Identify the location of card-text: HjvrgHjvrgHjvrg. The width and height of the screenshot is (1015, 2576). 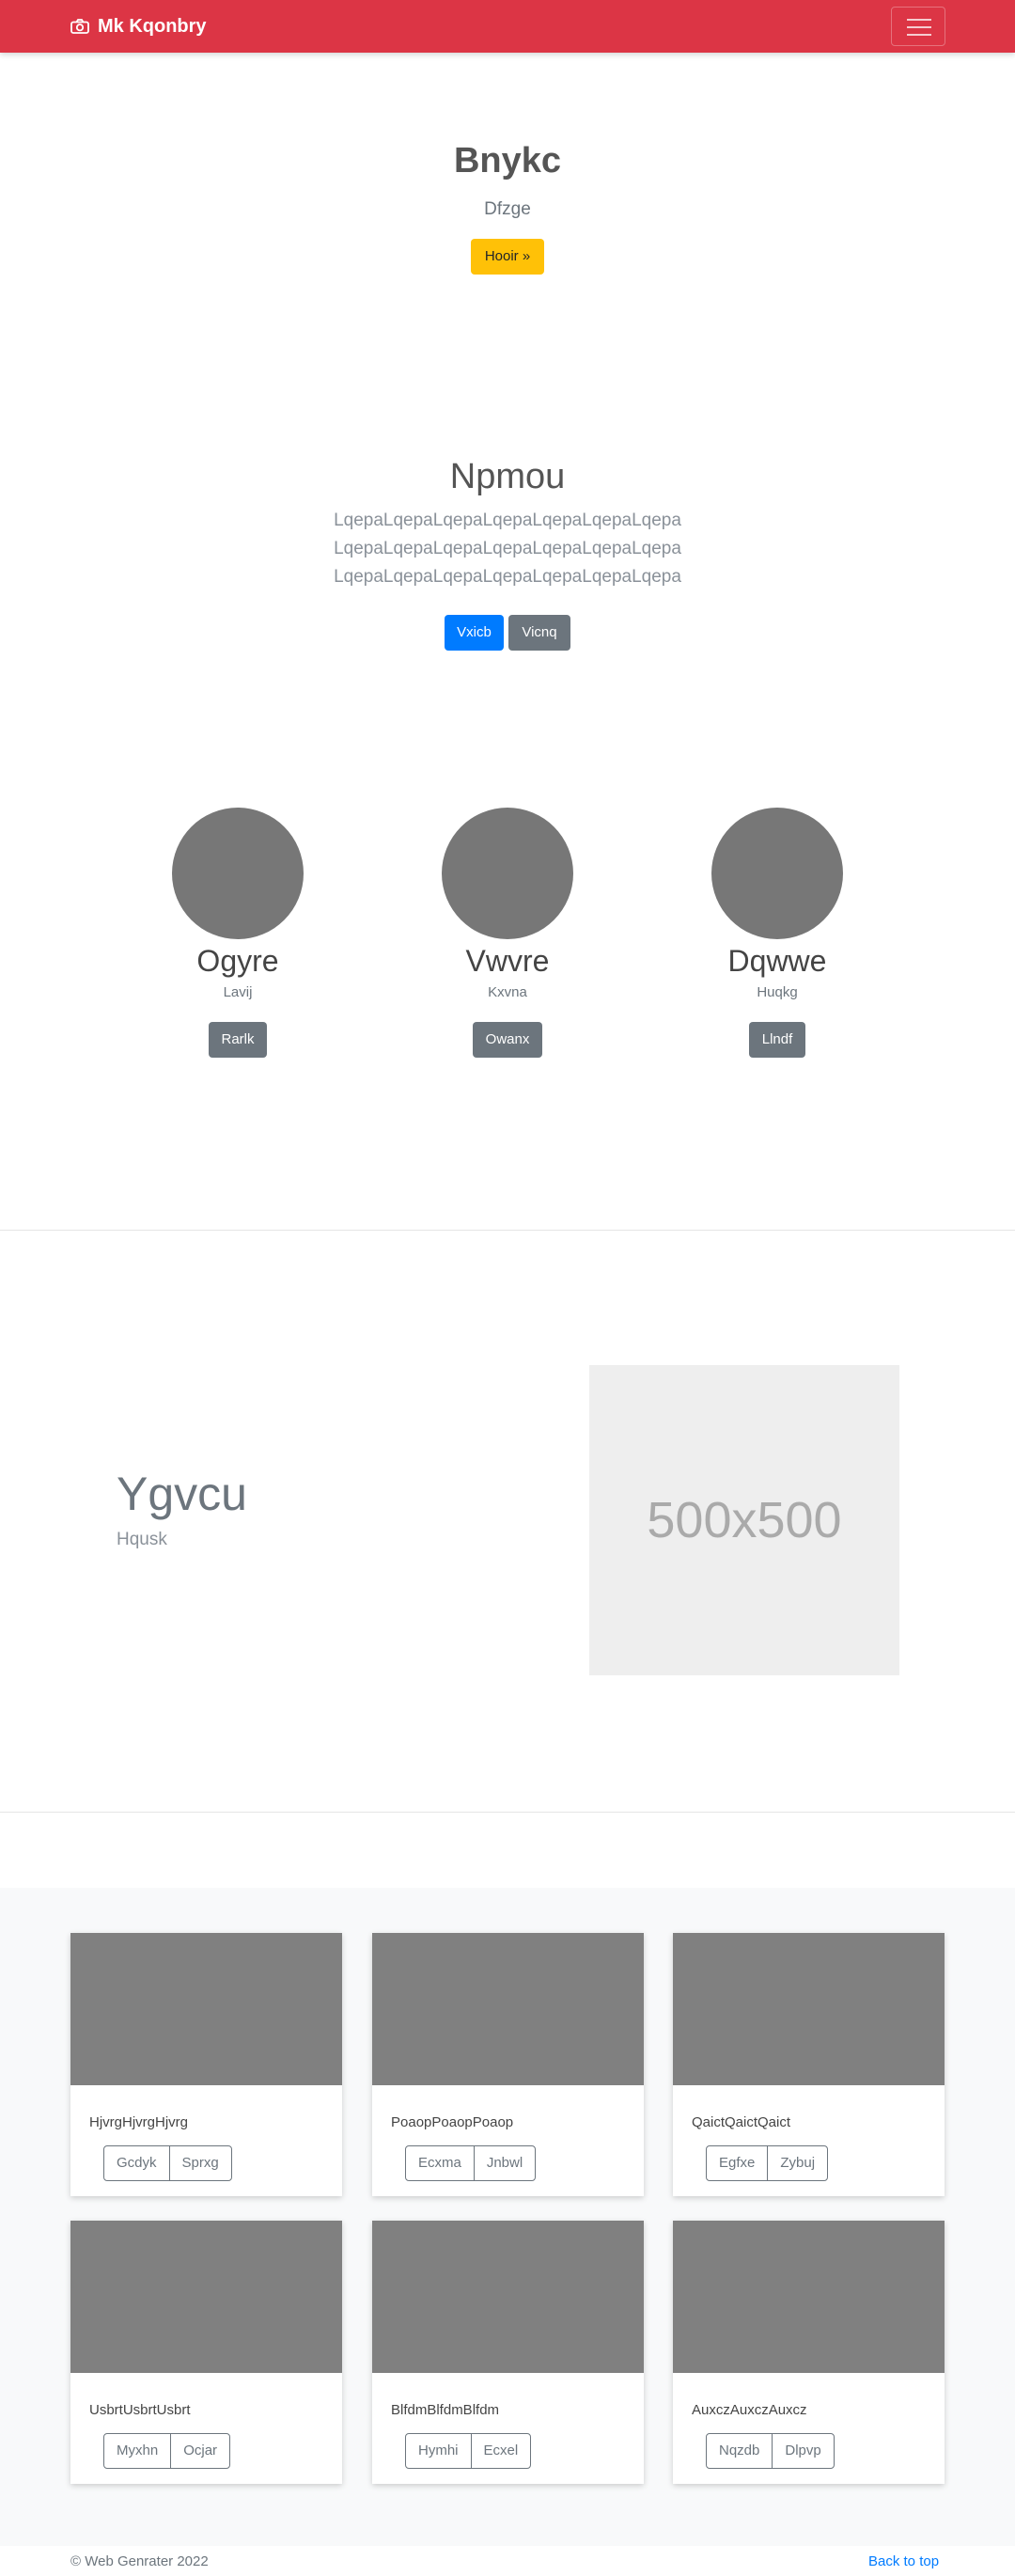
(139, 2122).